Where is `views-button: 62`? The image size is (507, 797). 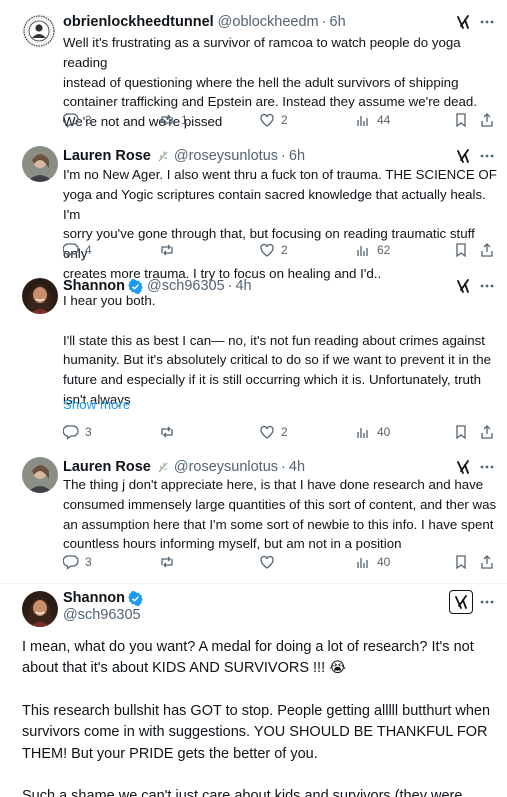 views-button: 62 is located at coordinates (372, 250).